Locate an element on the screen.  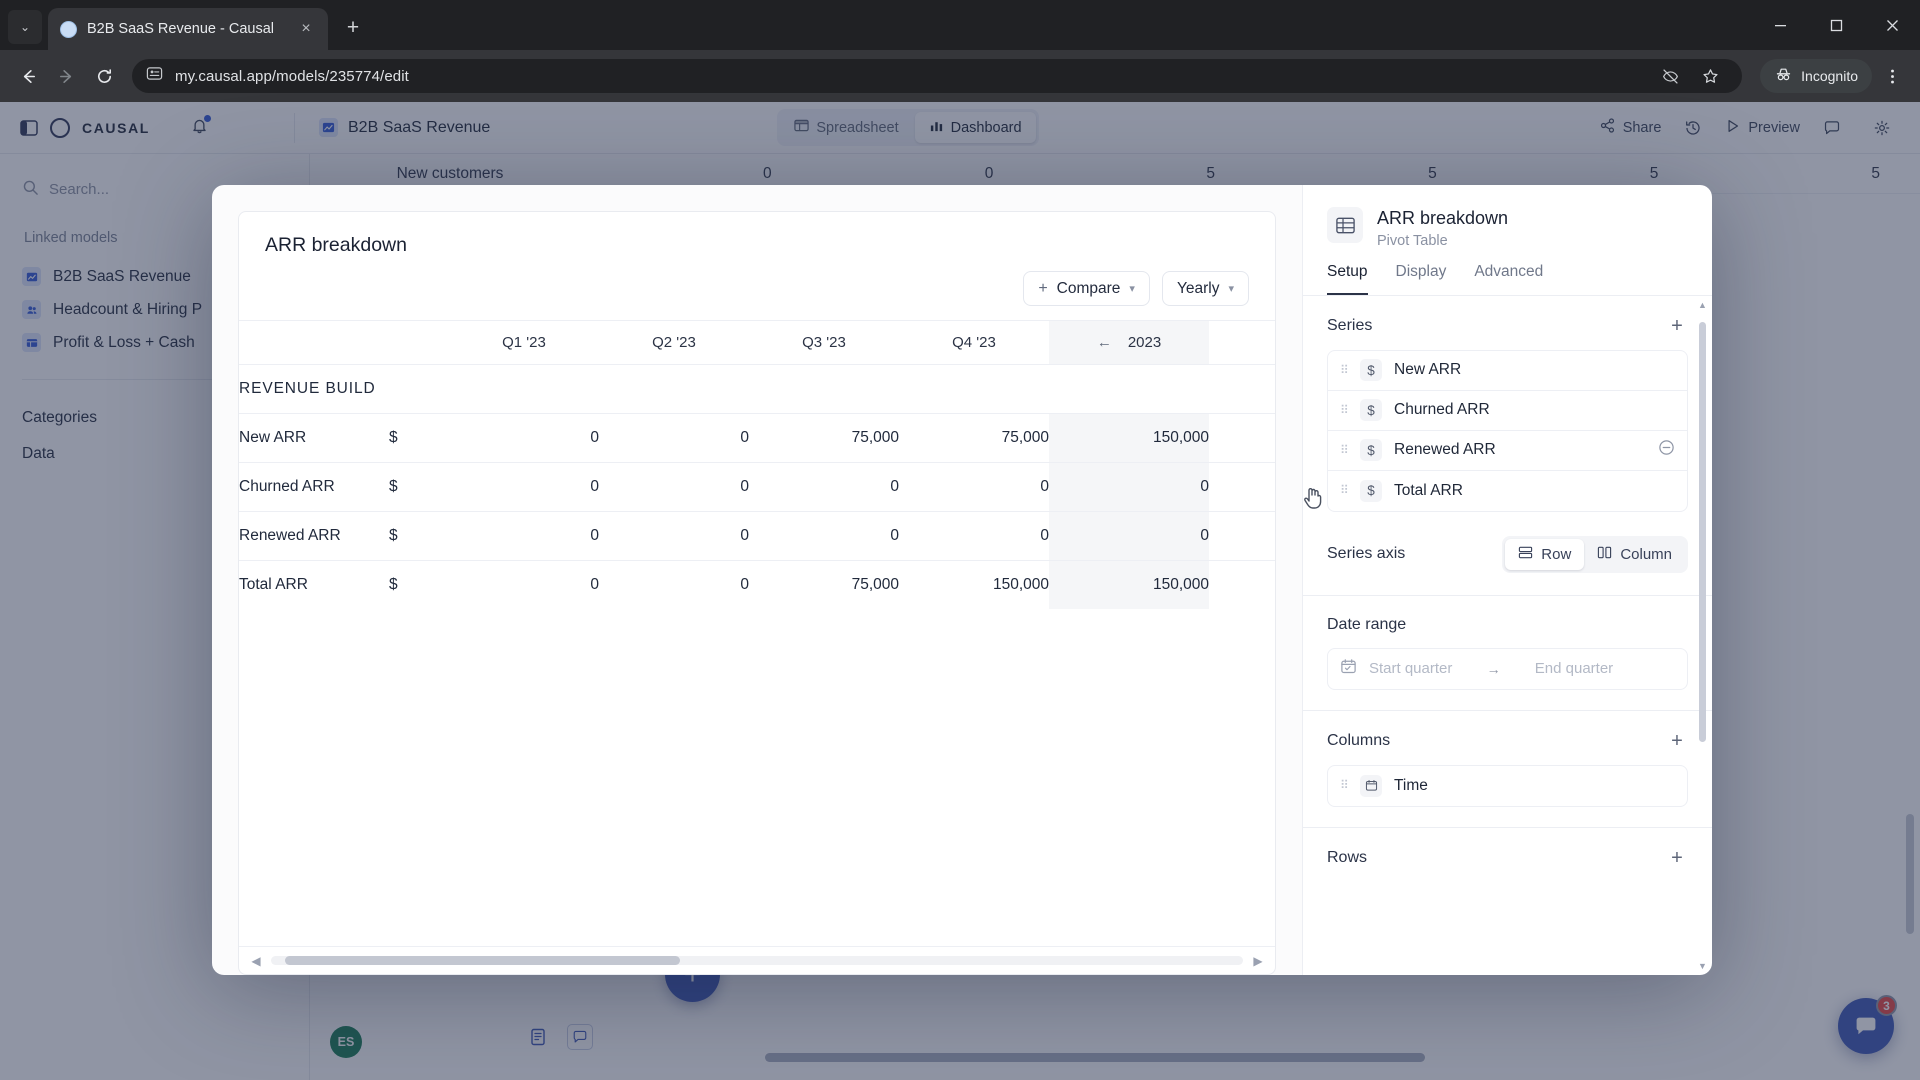
add-column-button: + is located at coordinates (1677, 741).